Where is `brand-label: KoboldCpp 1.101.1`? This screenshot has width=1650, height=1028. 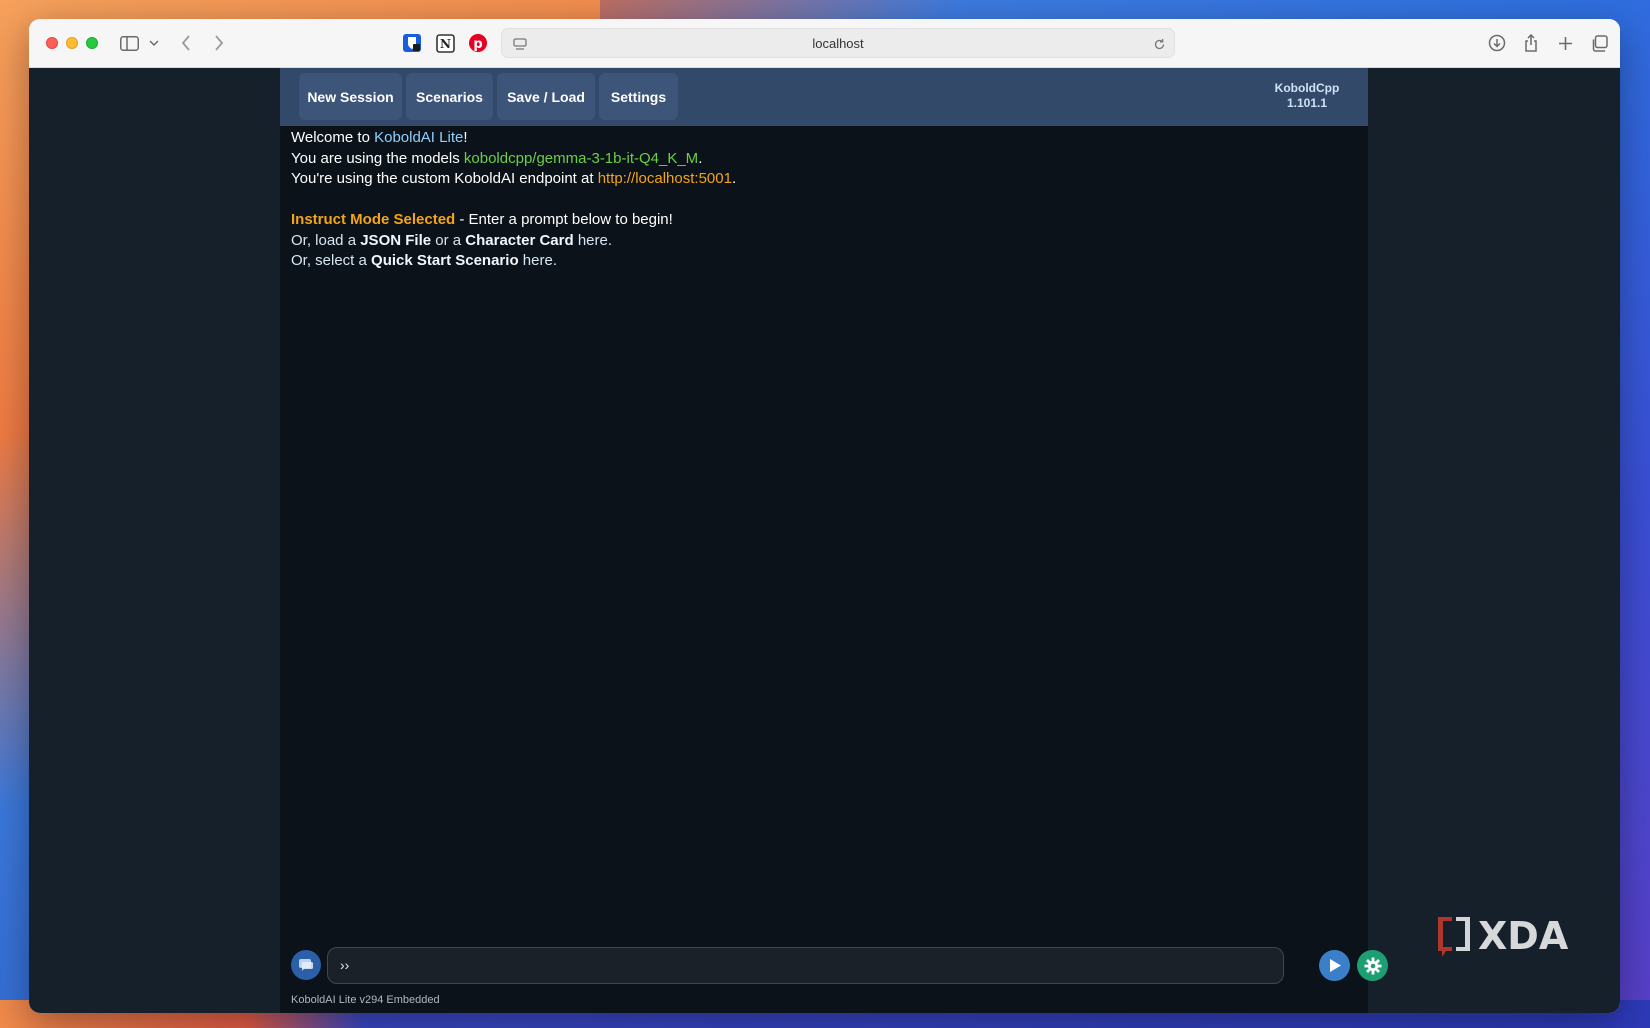
brand-label: KoboldCpp 1.101.1 is located at coordinates (1307, 96).